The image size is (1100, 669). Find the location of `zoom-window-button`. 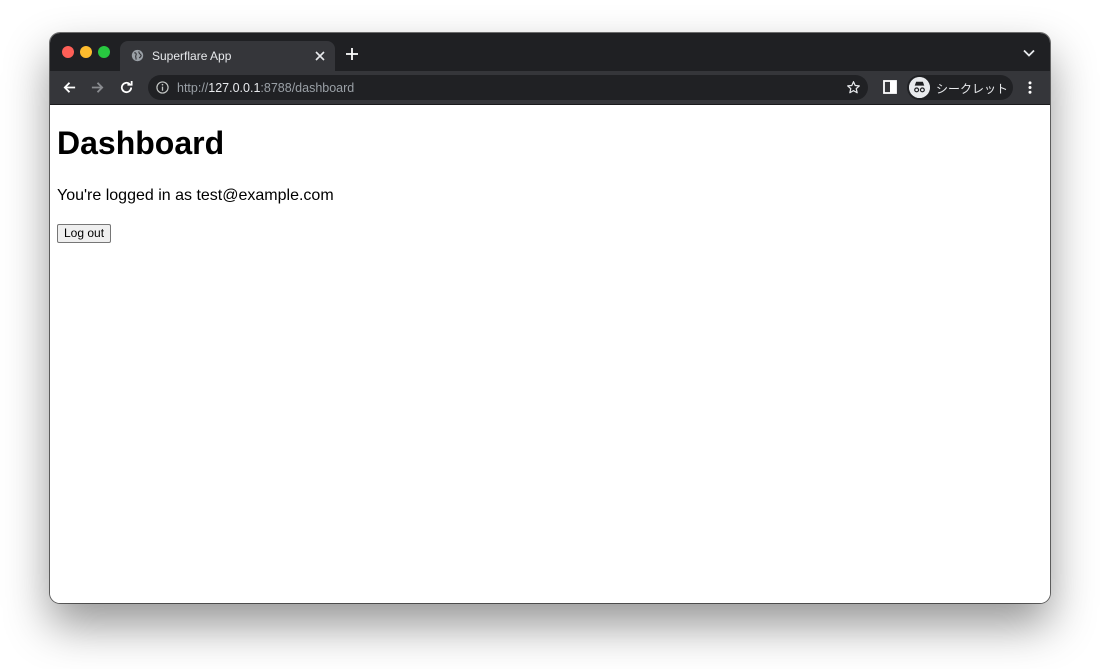

zoom-window-button is located at coordinates (104, 52).